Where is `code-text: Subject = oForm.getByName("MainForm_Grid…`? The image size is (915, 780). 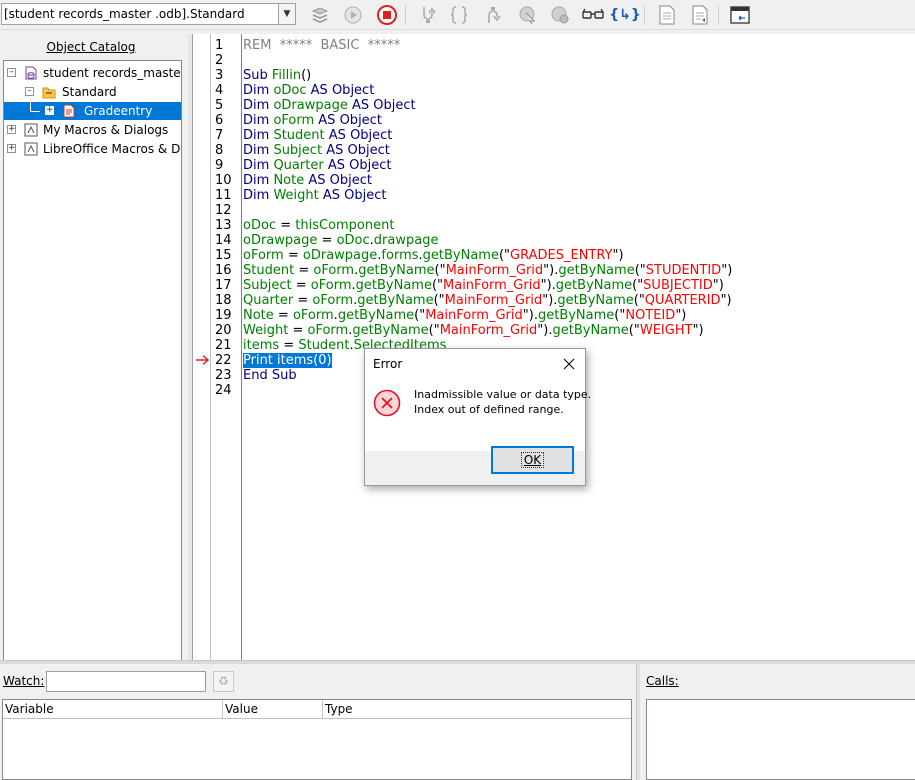 code-text: Subject = oForm.getByName("MainForm_Grid… is located at coordinates (483, 285).